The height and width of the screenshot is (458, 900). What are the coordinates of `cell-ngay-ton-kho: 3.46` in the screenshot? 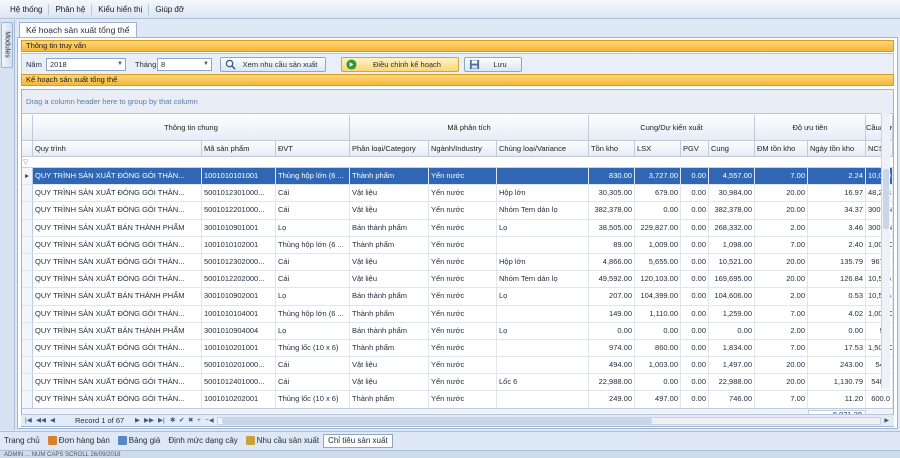 It's located at (837, 228).